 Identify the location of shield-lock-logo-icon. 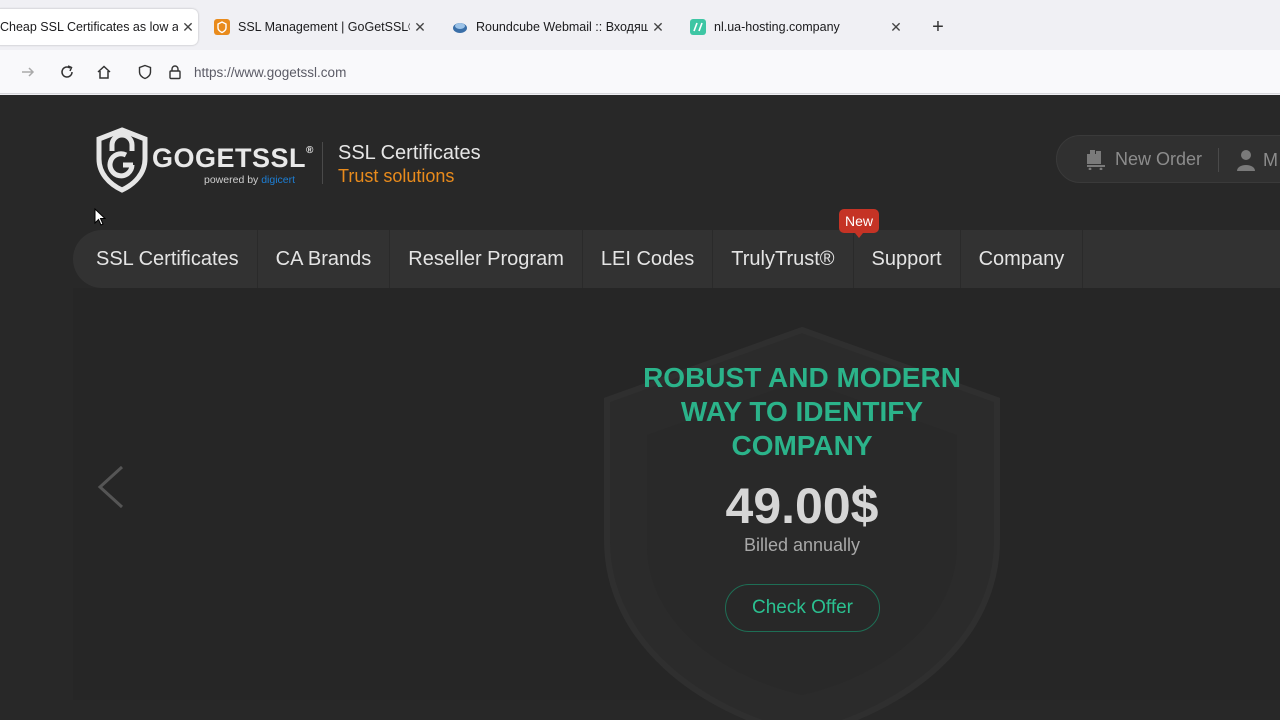
(122, 160).